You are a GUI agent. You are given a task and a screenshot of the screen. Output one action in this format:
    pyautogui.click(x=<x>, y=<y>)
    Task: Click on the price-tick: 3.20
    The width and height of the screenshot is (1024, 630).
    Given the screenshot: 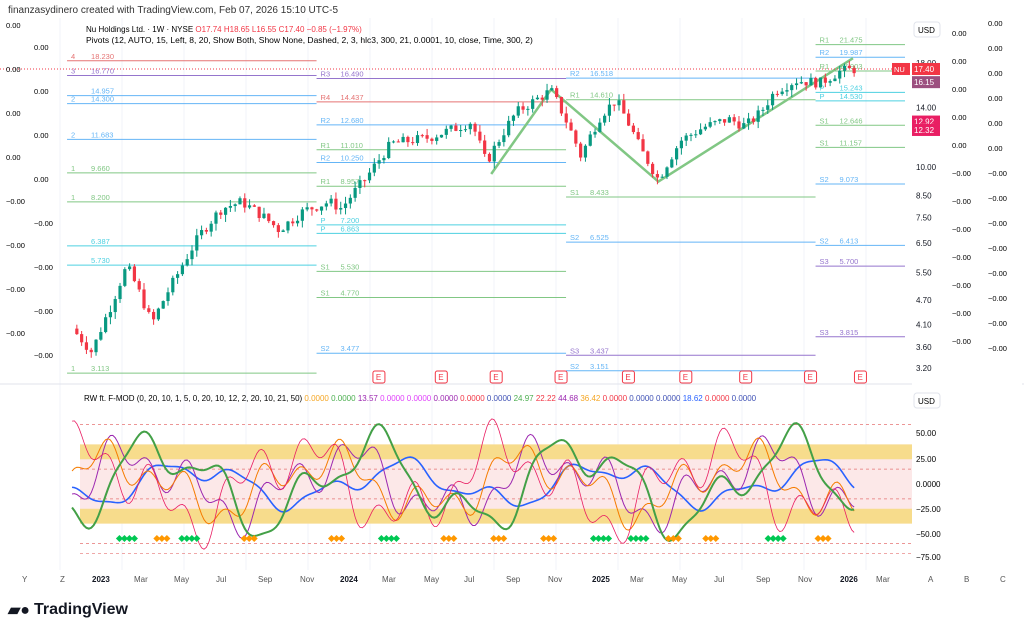 What is the action you would take?
    pyautogui.click(x=924, y=368)
    